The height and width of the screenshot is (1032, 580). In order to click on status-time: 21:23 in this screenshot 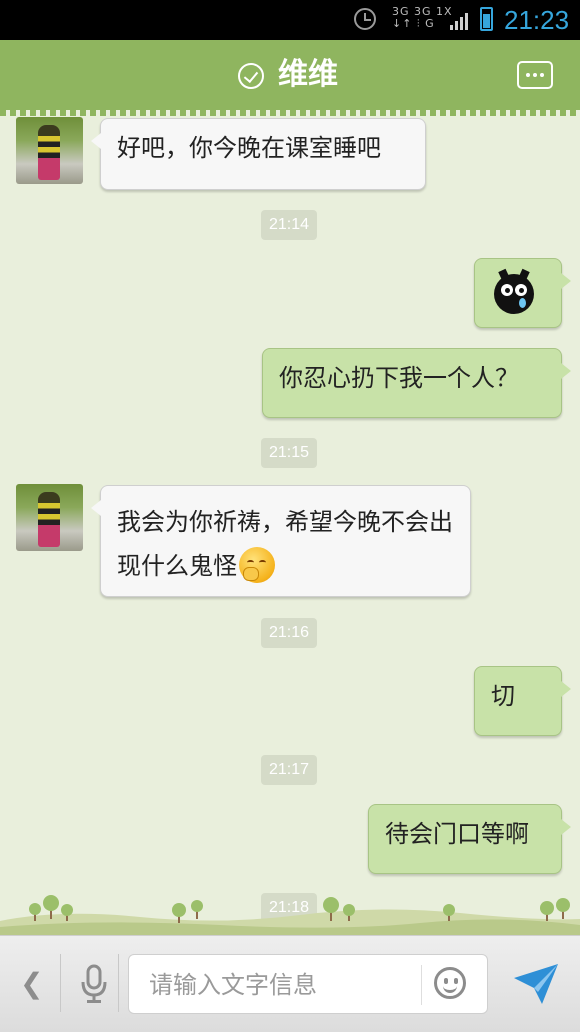, I will do `click(537, 20)`.